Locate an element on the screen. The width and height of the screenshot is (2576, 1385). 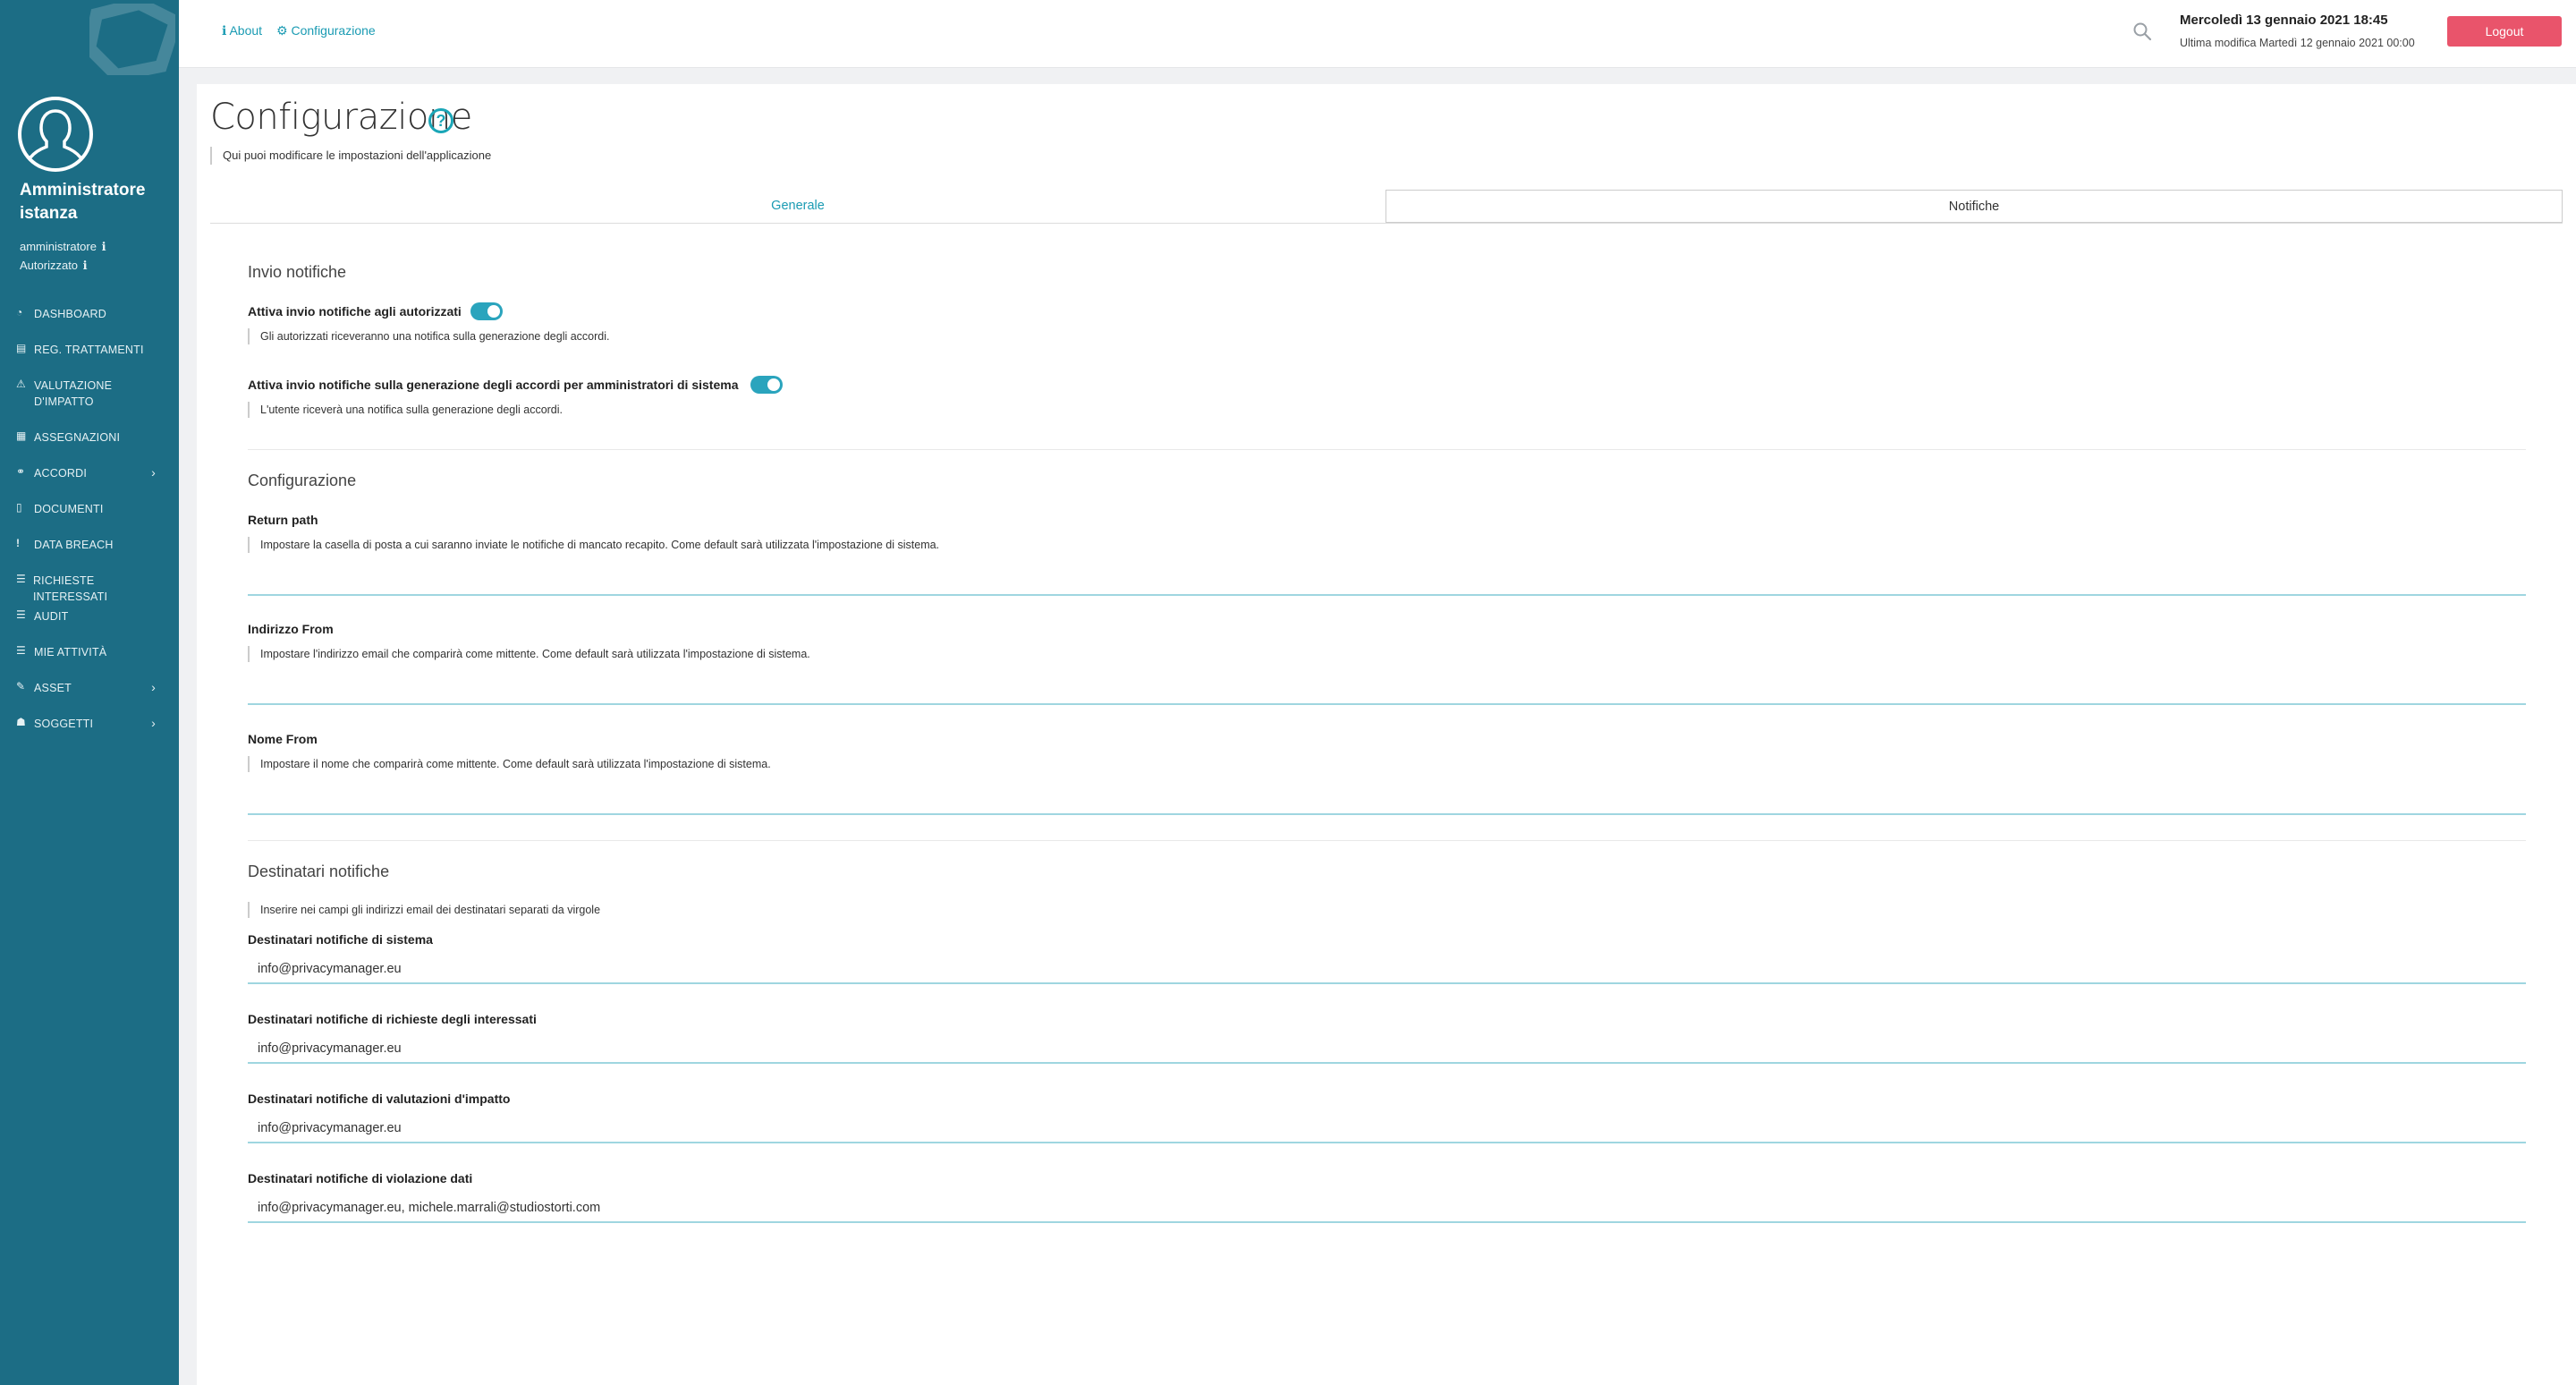
destinatari-sistema-input: info@privacymanager.eu is located at coordinates (1387, 970).